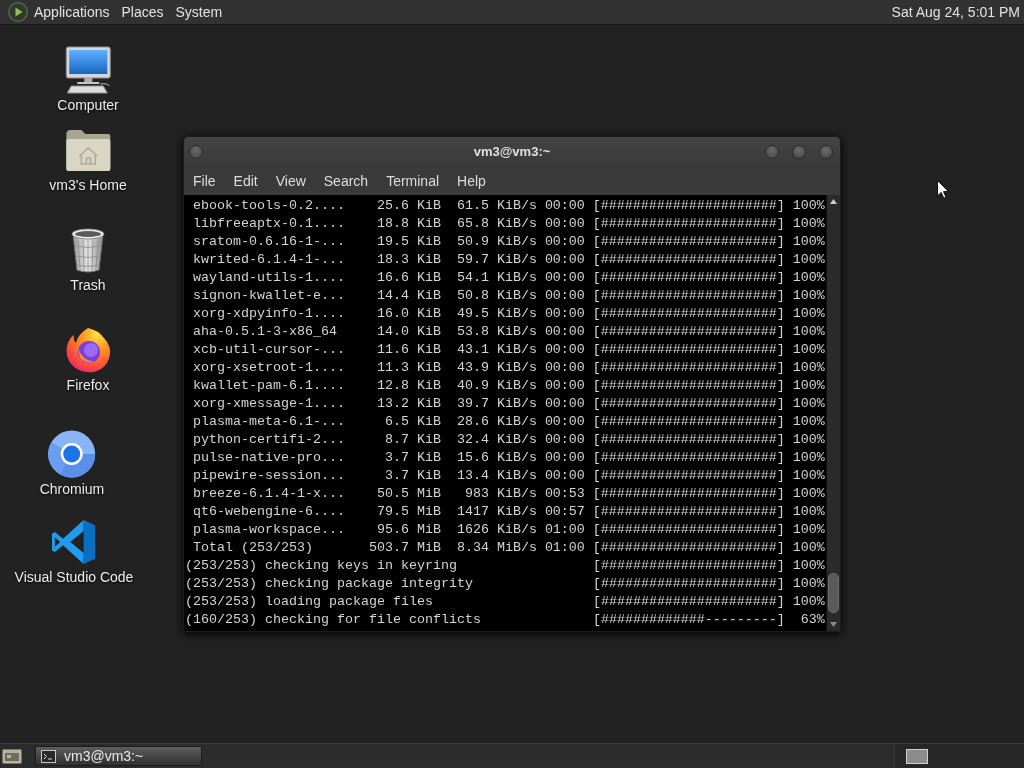 The width and height of the screenshot is (1024, 768). I want to click on mouse-pointer-icon, so click(943, 189).